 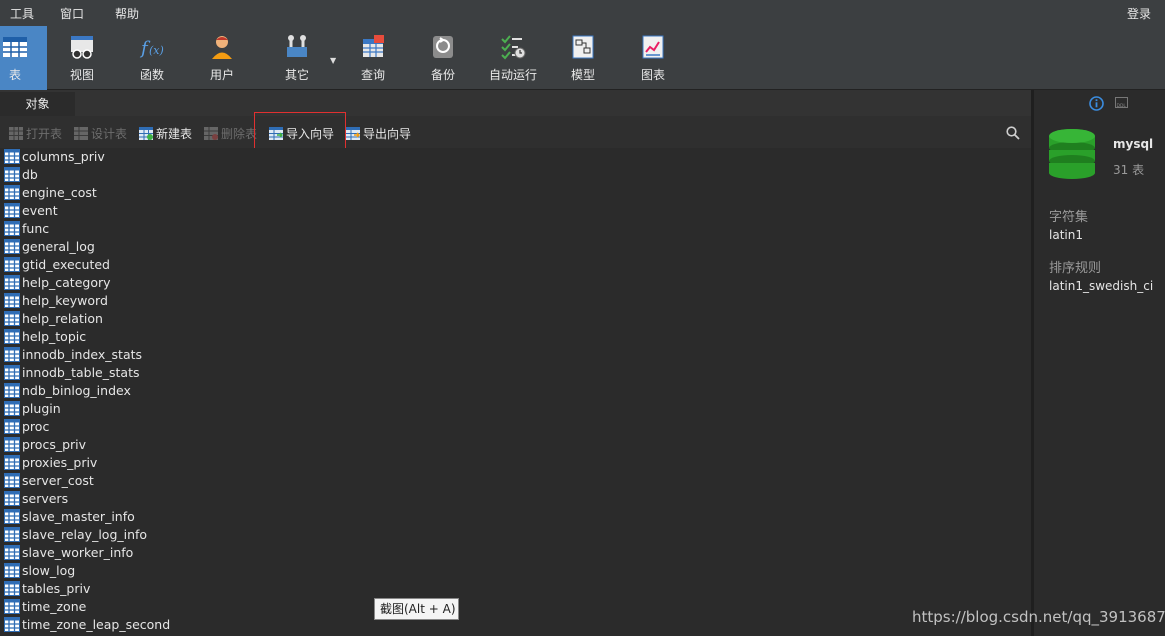 I want to click on table-row: server_cost, so click(x=200, y=481).